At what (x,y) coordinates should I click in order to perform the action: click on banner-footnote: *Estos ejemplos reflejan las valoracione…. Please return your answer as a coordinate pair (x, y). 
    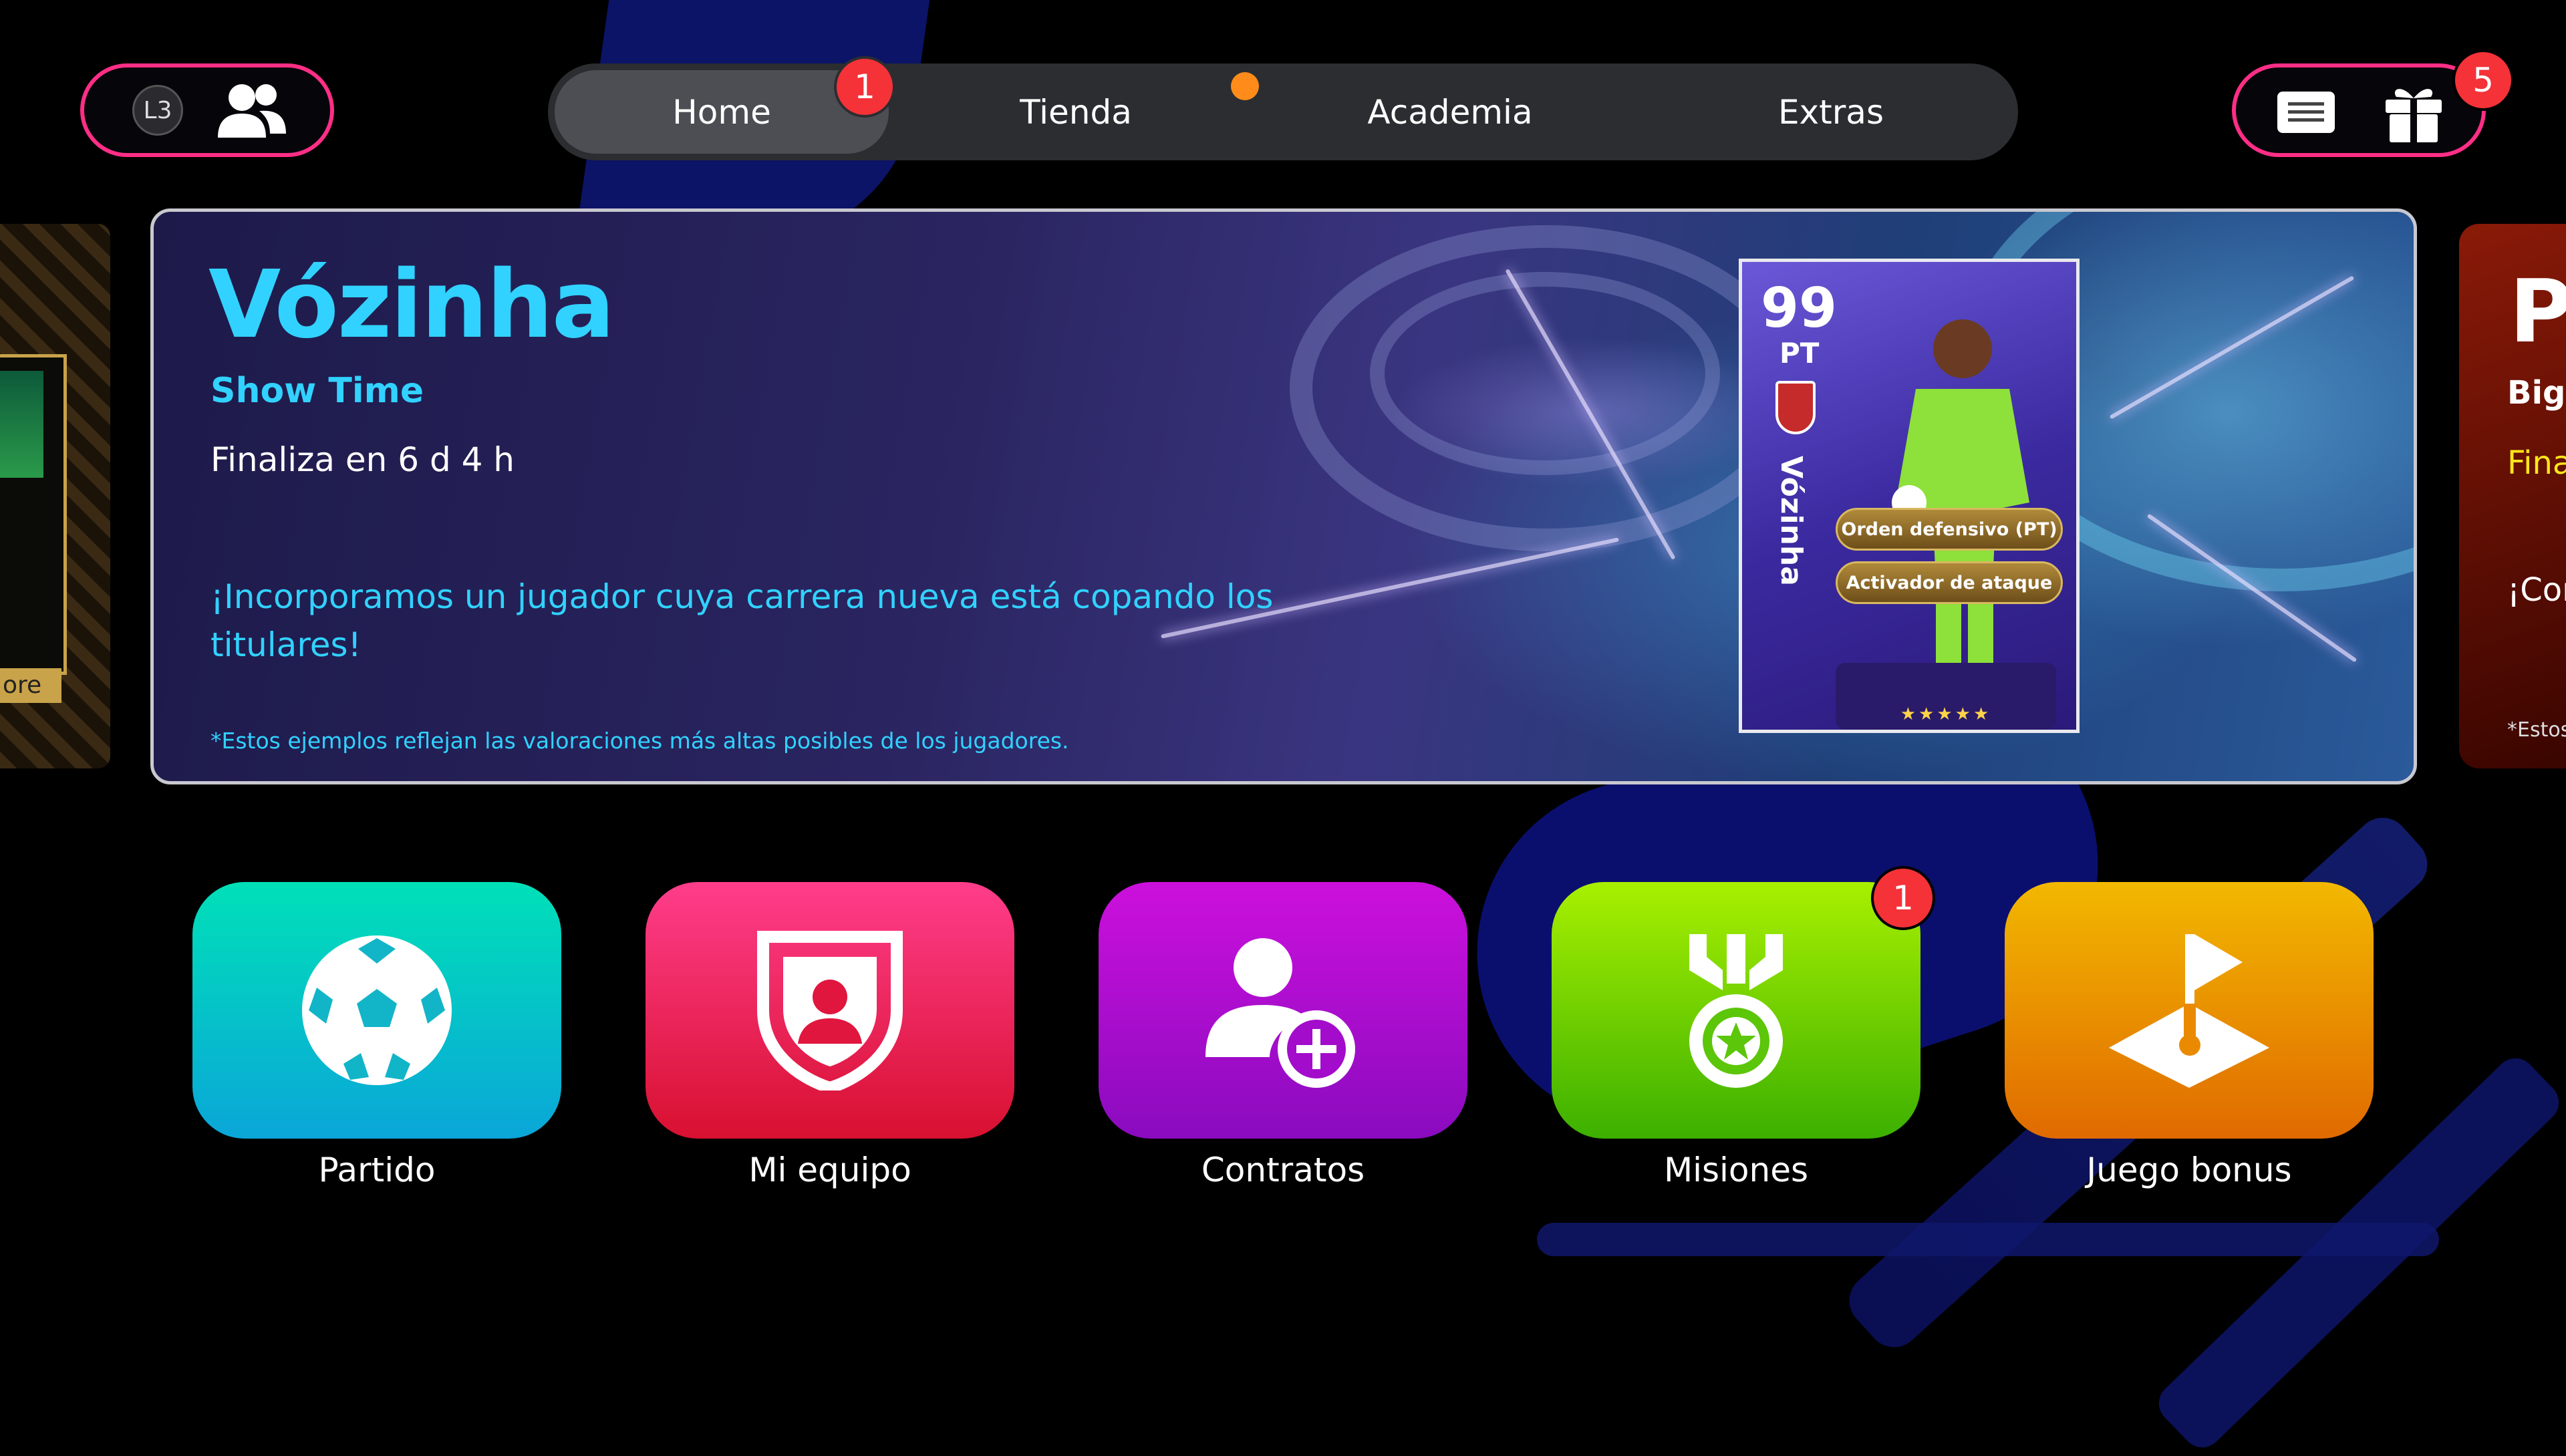
    Looking at the image, I should click on (639, 741).